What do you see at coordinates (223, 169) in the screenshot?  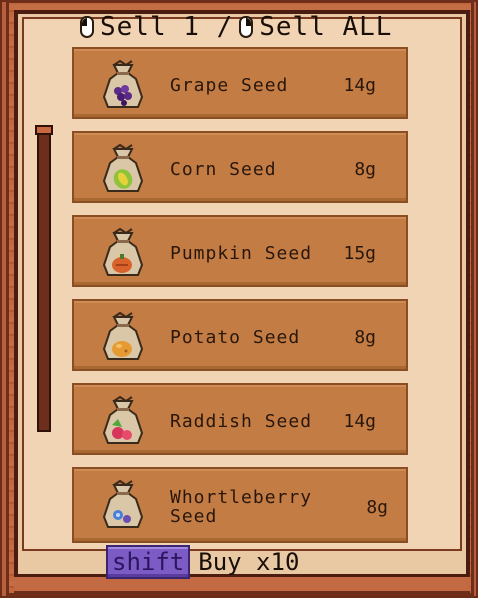 I see `item-name: Corn Seed` at bounding box center [223, 169].